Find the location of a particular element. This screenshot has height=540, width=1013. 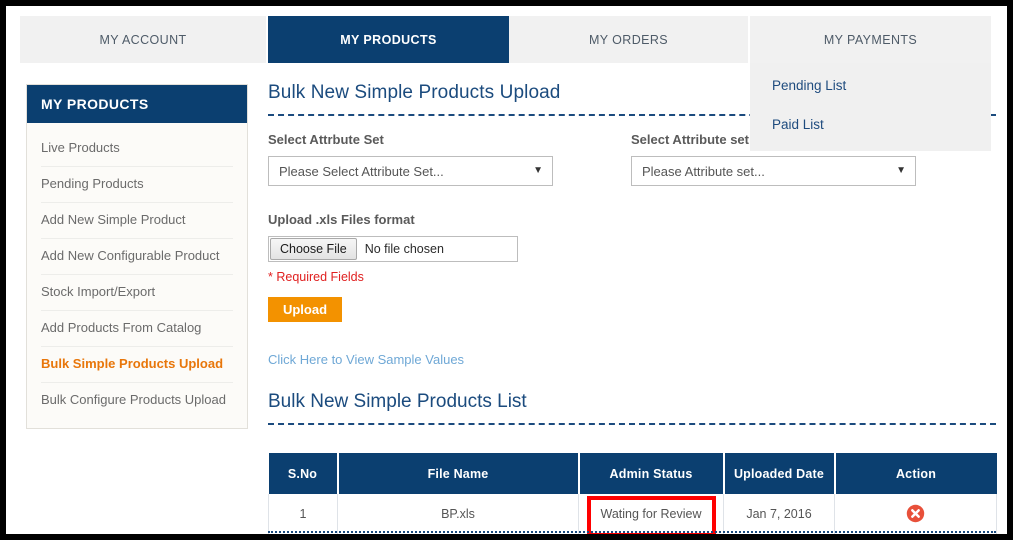

my-payments-dropdown-menu: Pending List Paid List is located at coordinates (870, 107).